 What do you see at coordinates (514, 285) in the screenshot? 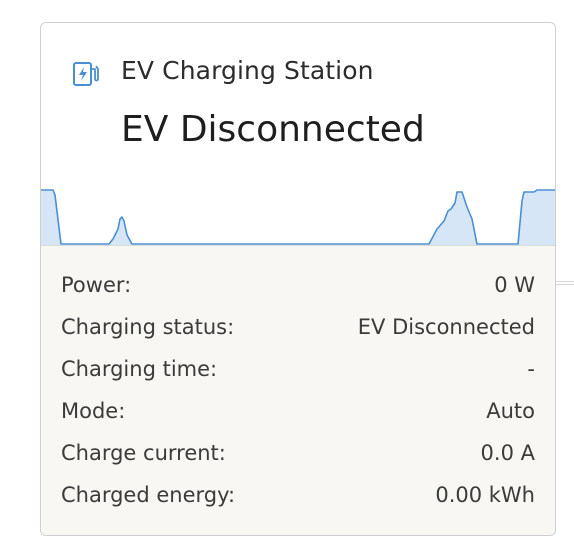
I see `detail-value: 0 W` at bounding box center [514, 285].